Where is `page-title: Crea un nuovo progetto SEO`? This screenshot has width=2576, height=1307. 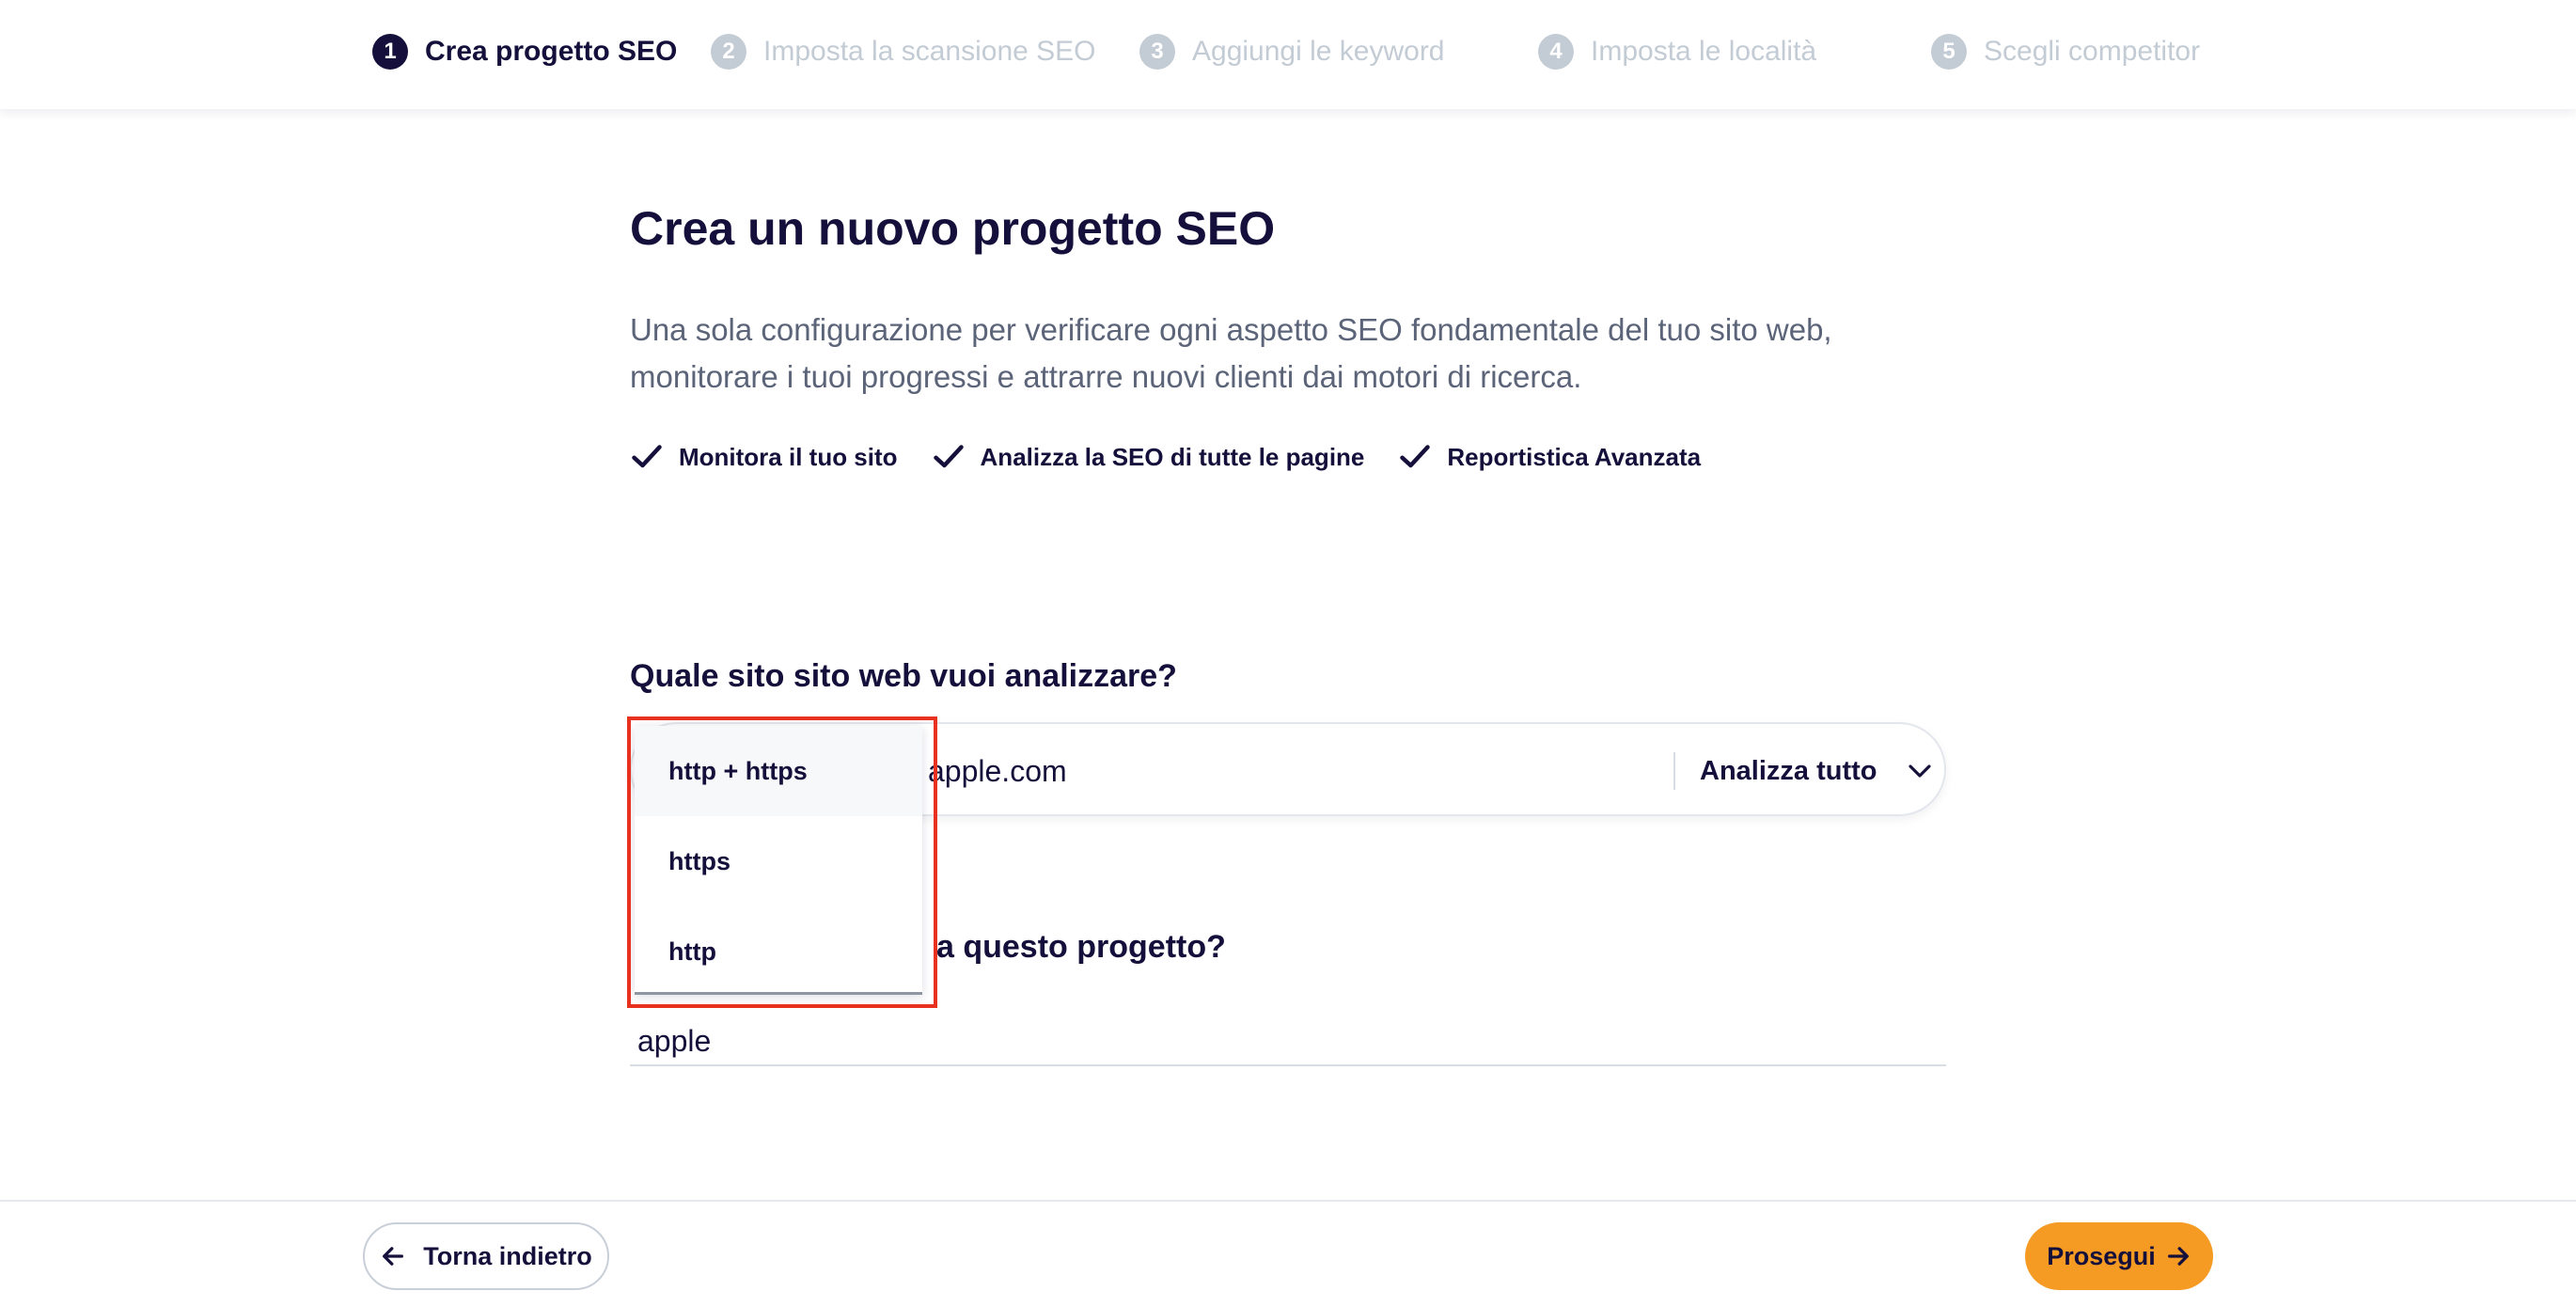
page-title: Crea un nuovo progetto SEO is located at coordinates (953, 228).